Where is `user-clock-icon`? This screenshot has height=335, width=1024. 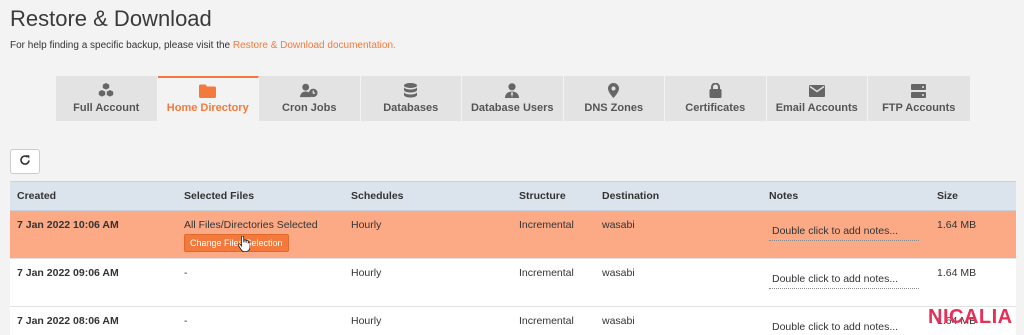 user-clock-icon is located at coordinates (309, 90).